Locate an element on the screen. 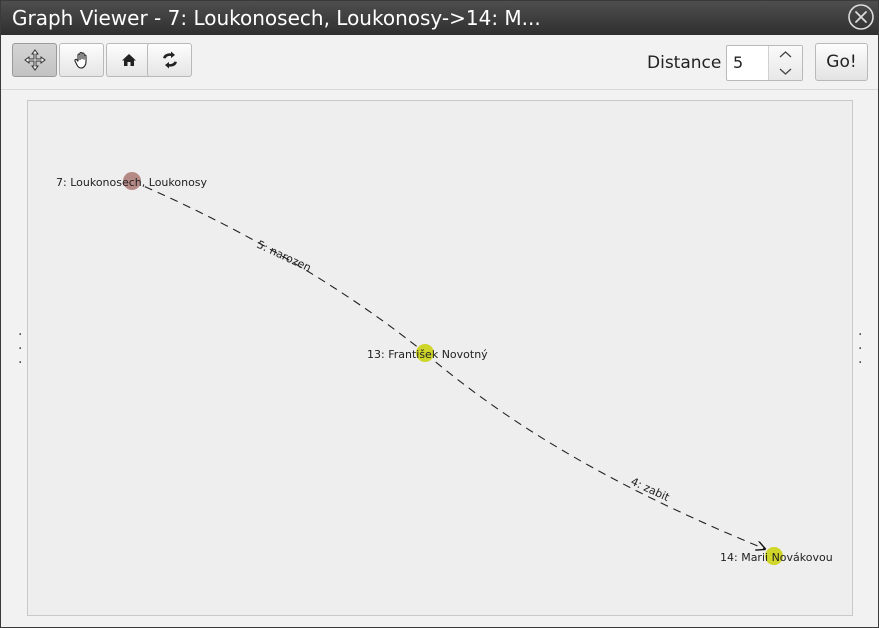  go-button-label: Go! is located at coordinates (841, 62).